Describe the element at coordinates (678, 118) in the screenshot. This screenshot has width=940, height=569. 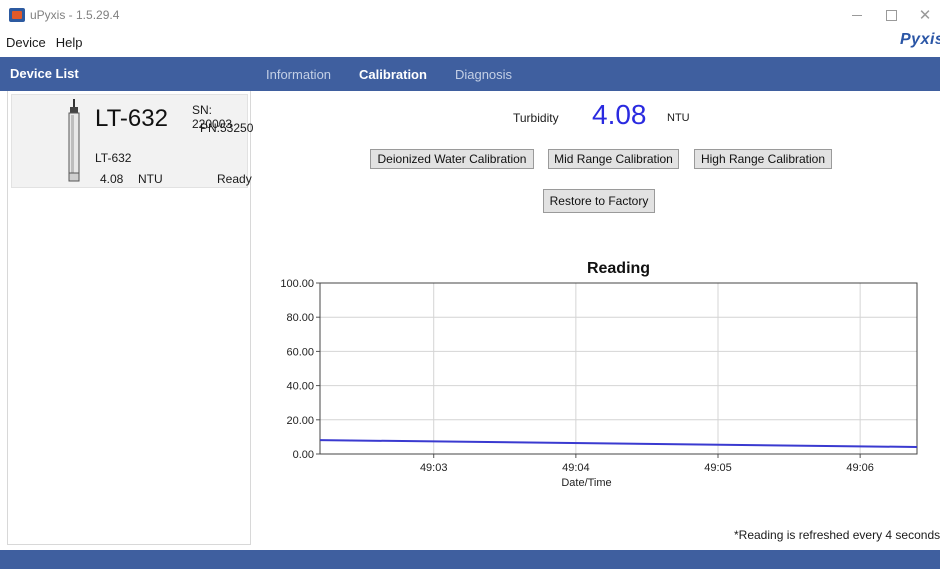
I see `turbidity-unit: NTU` at that location.